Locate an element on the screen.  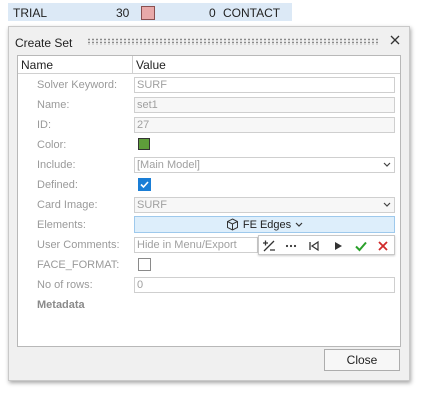
row-count: 30 is located at coordinates (123, 13).